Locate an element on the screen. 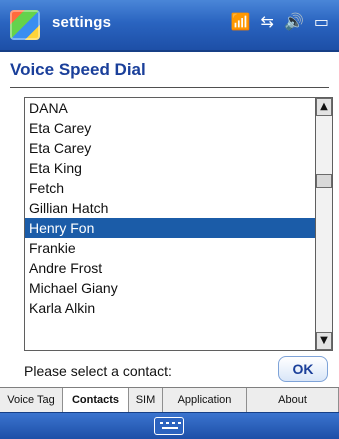 Image resolution: width=339 pixels, height=439 pixels. tab-sim: SIM is located at coordinates (146, 400).